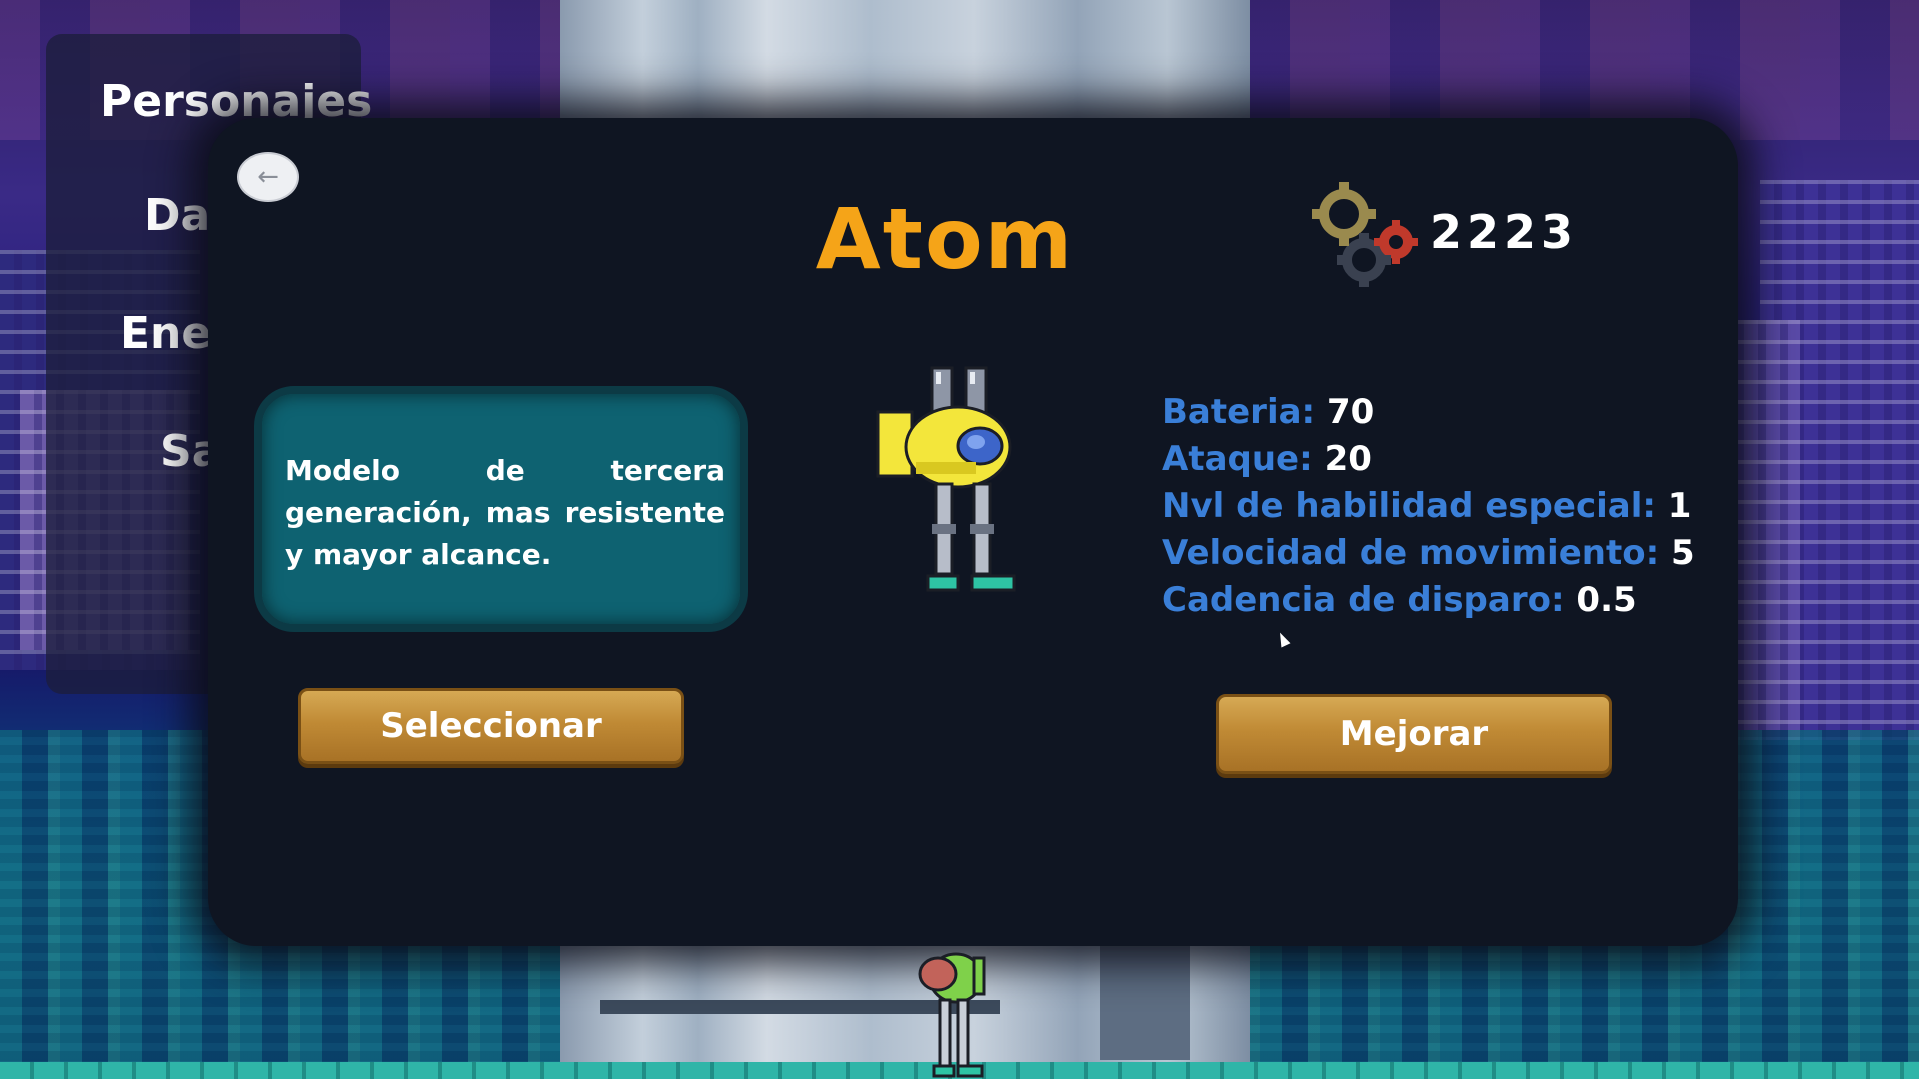  I want to click on stat-label: Bateria:, so click(1239, 412).